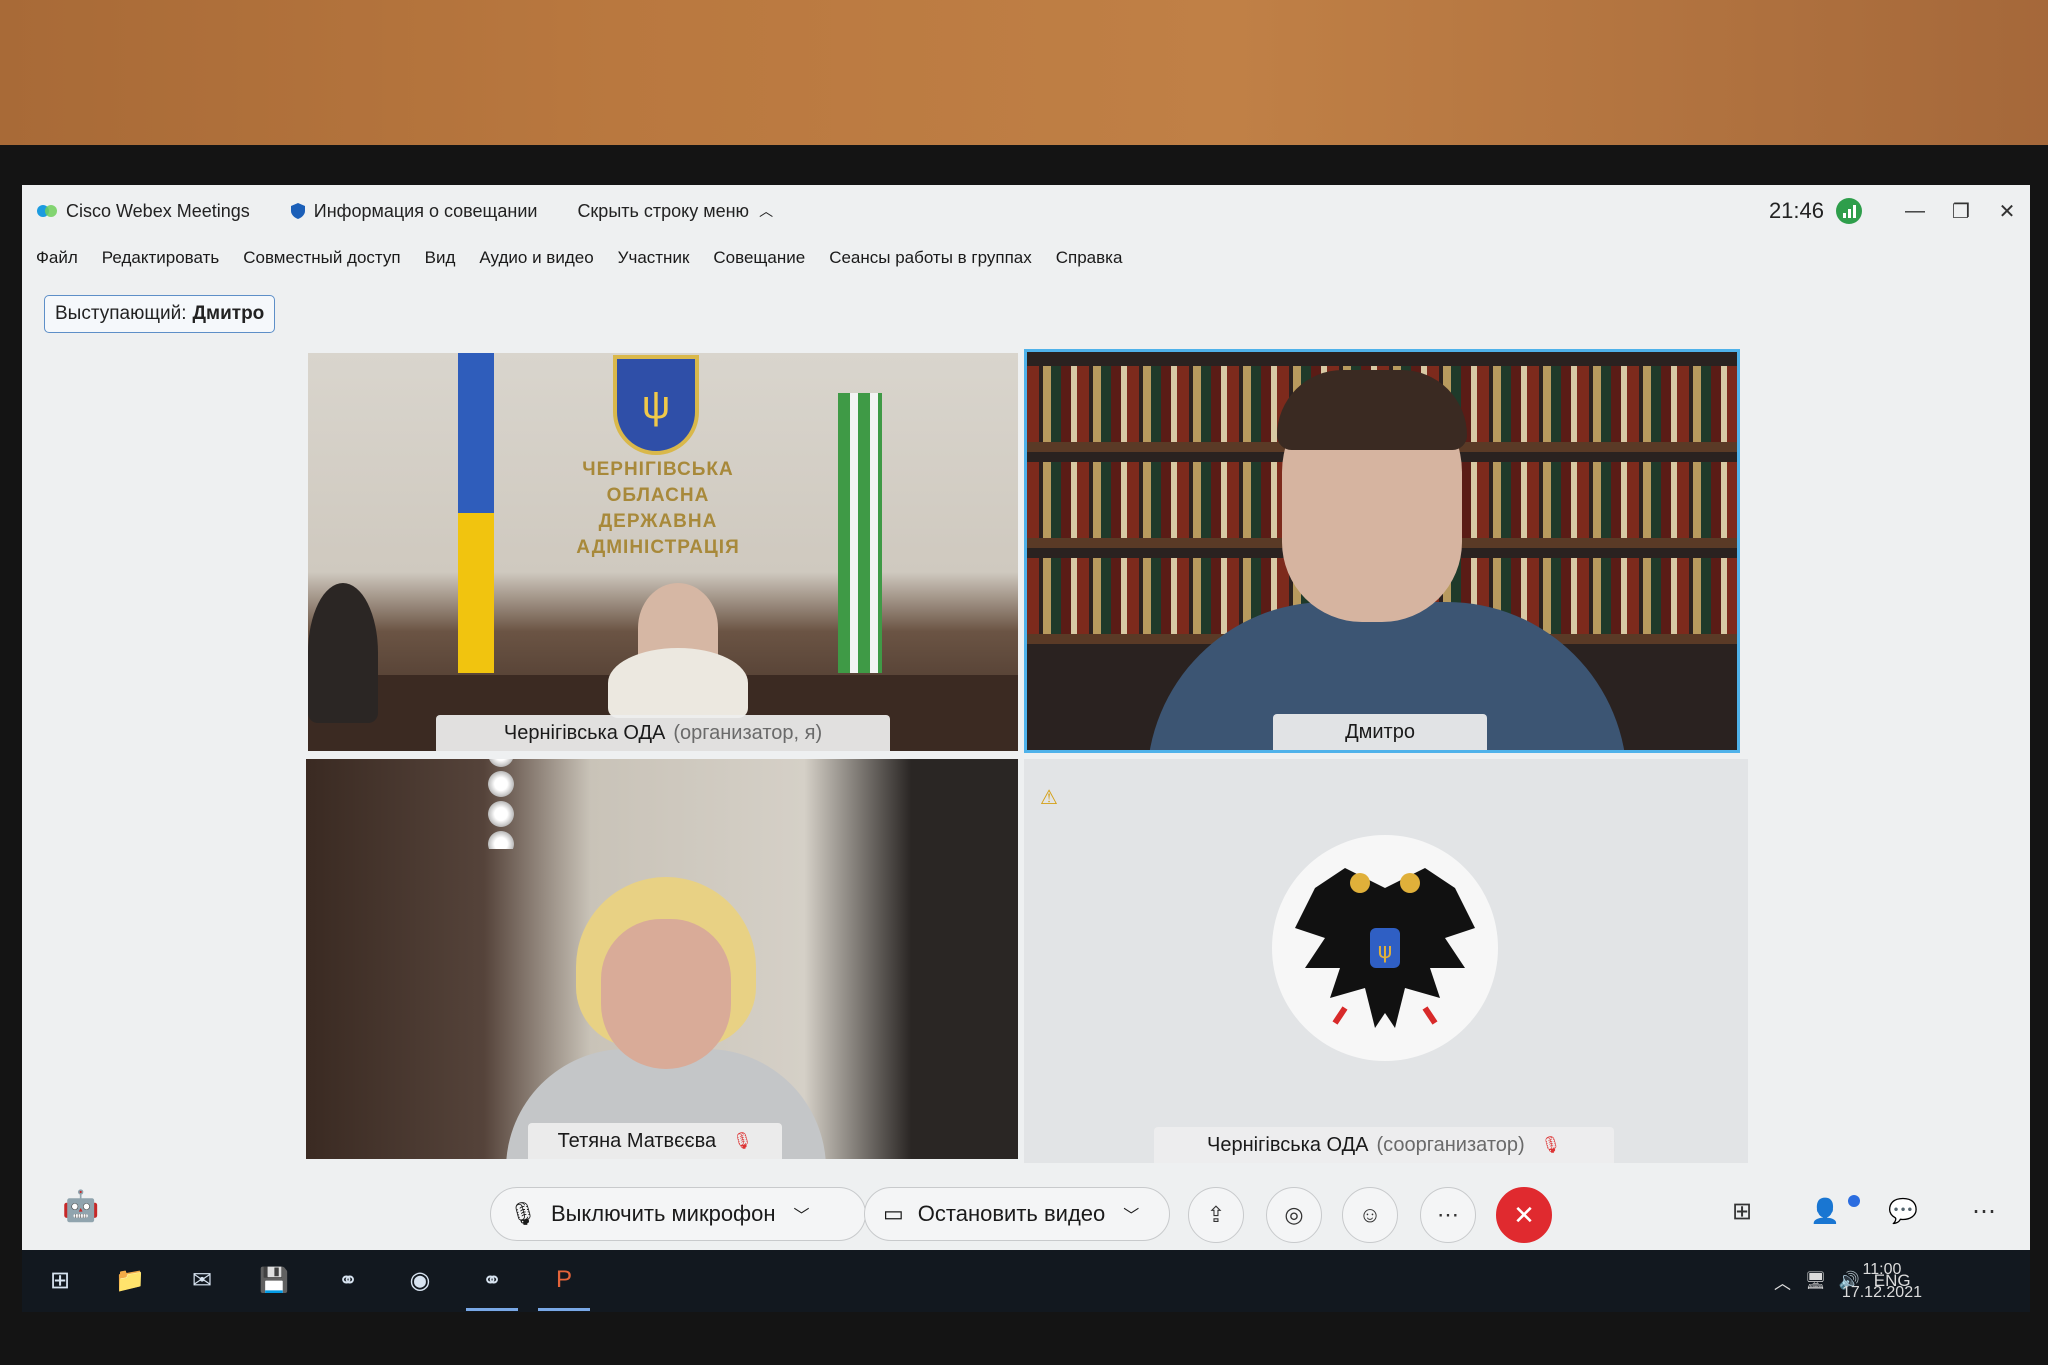 This screenshot has width=2048, height=1365. What do you see at coordinates (663, 210) in the screenshot?
I see `hide-menu-label: Скрыть строку меню` at bounding box center [663, 210].